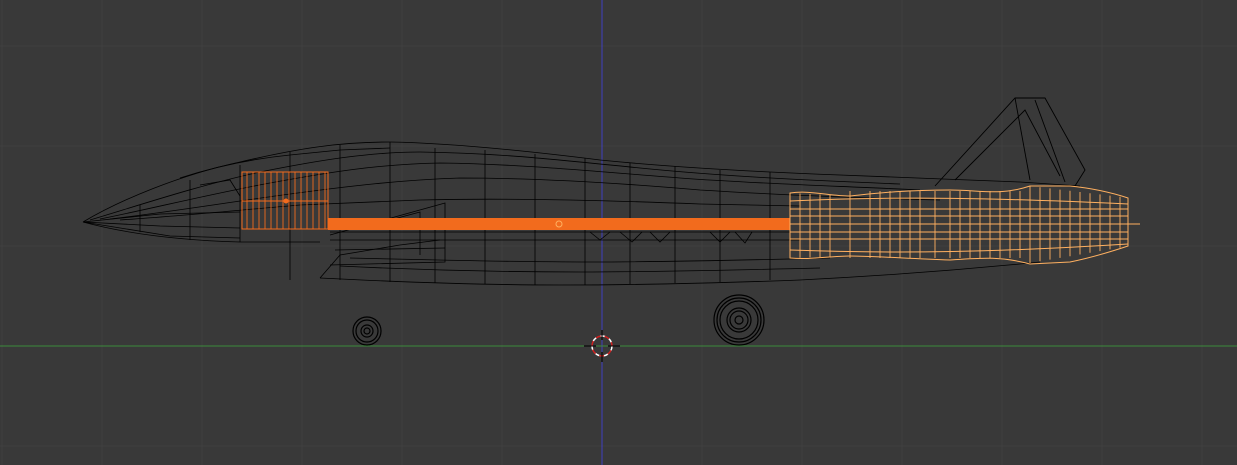  Describe the element at coordinates (1010, 142) in the screenshot. I see `tail-fin-wireframe` at that location.